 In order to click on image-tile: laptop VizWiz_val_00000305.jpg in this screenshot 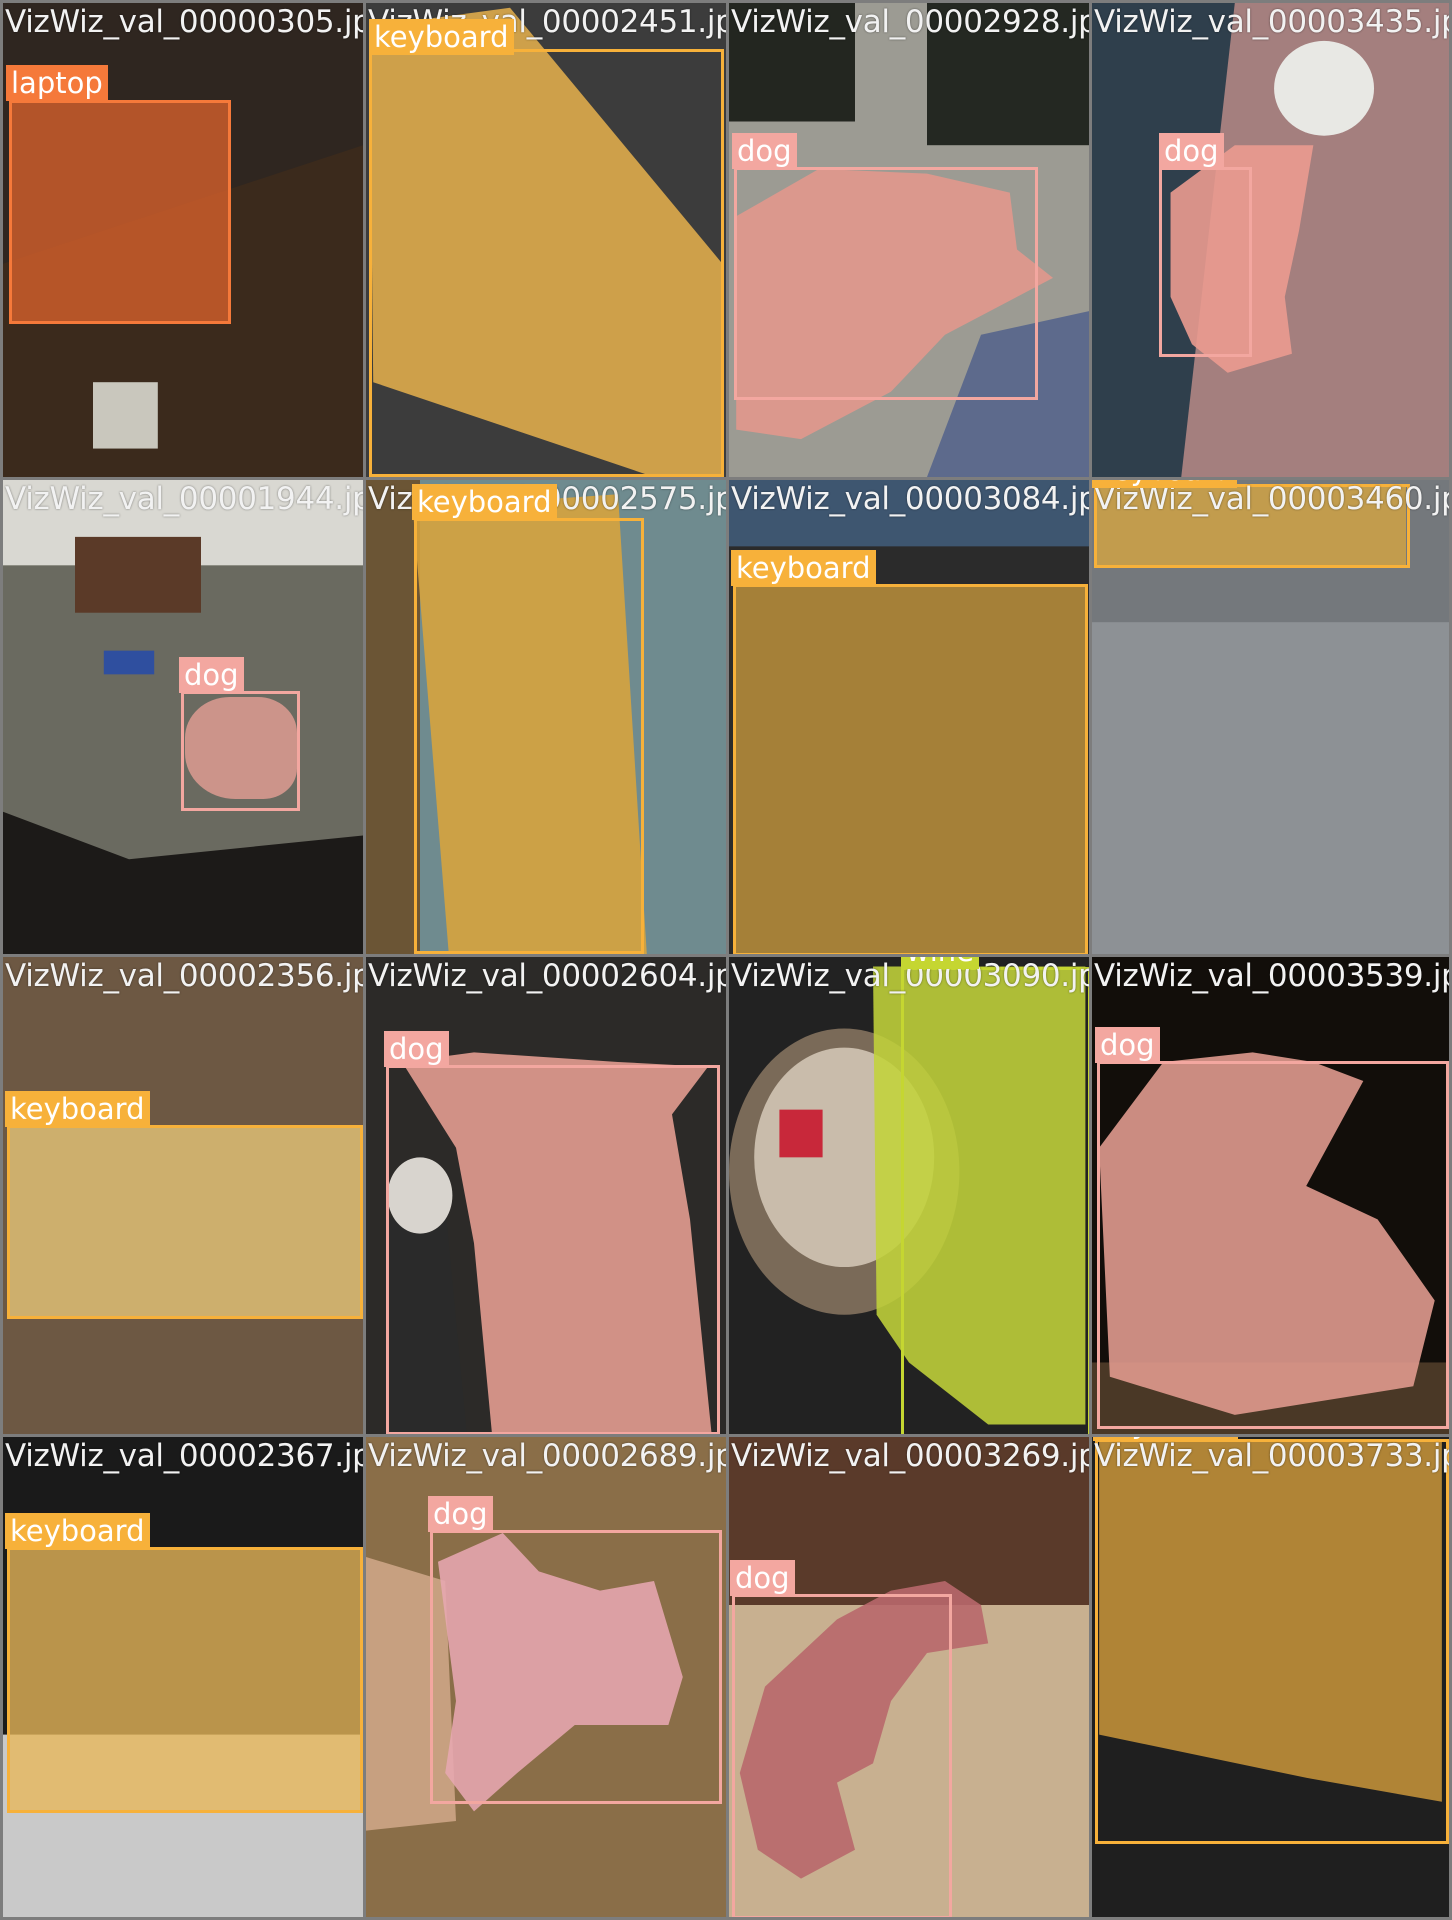, I will do `click(183, 240)`.